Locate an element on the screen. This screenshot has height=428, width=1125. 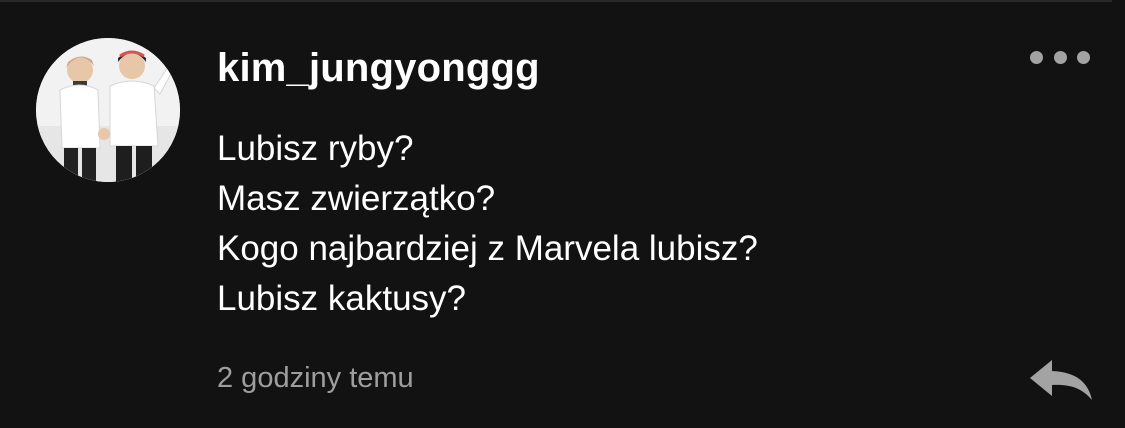
reply-button is located at coordinates (1061, 380).